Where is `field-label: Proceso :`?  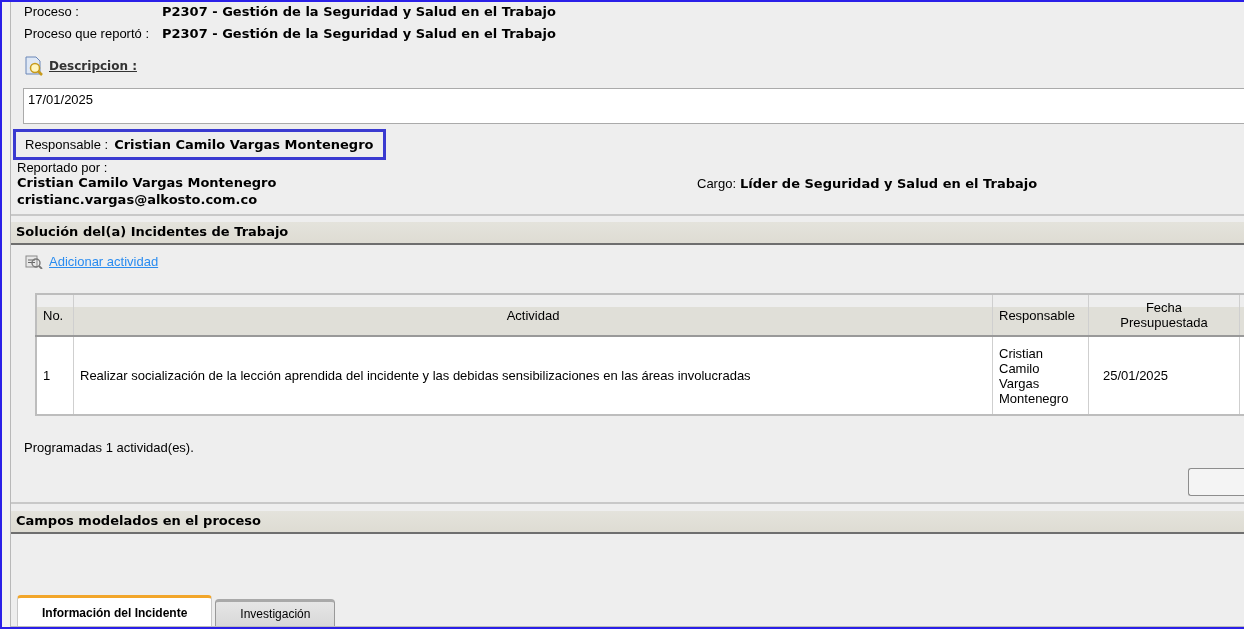 field-label: Proceso : is located at coordinates (52, 11).